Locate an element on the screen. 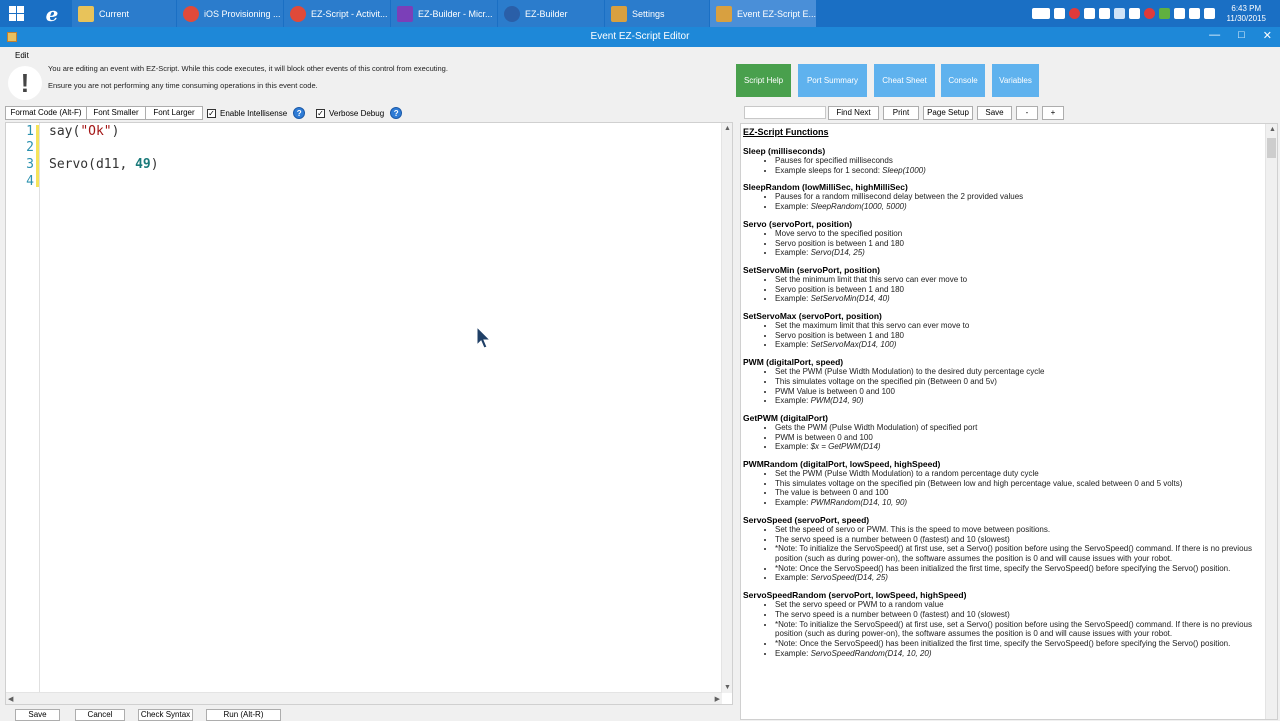 The image size is (1280, 721). system-tray: 6:43 PM 11/30/2015 is located at coordinates (1155, 13).